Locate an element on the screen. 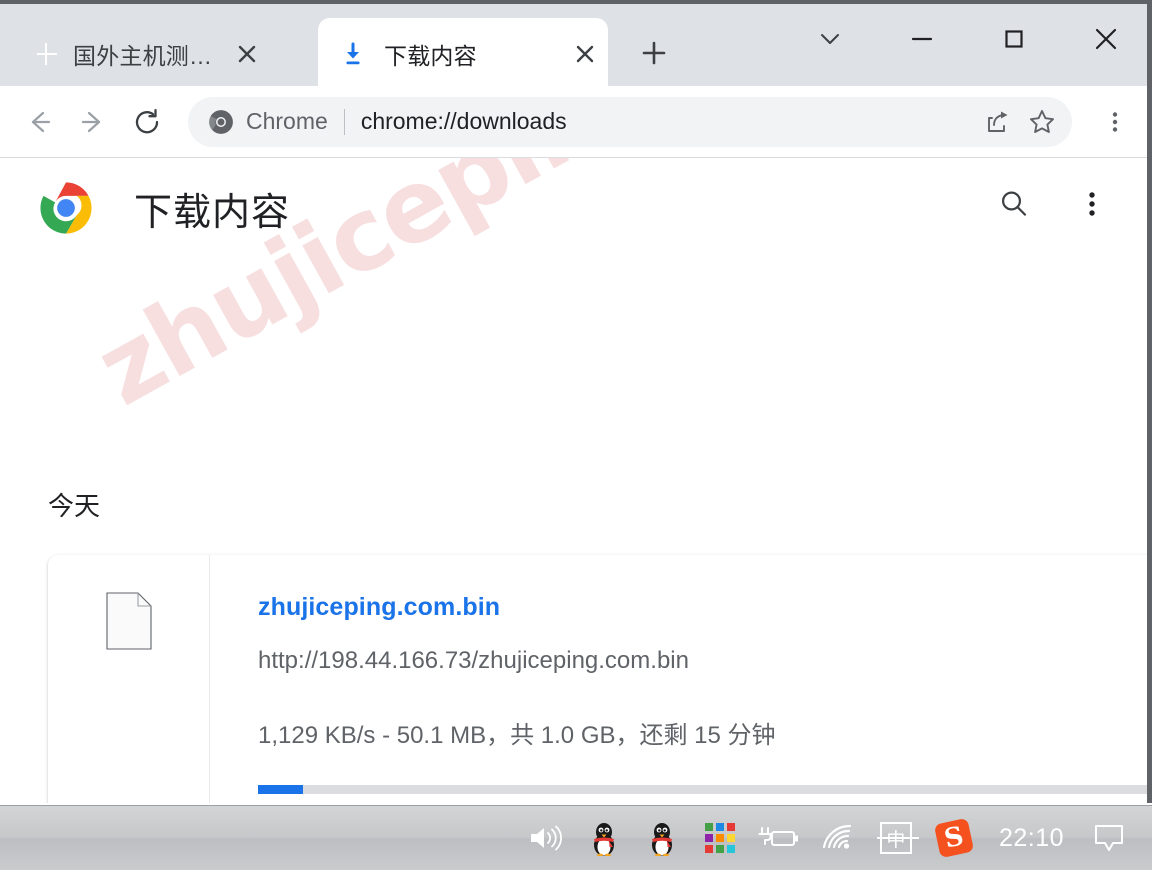 The height and width of the screenshot is (870, 1152). omnibox-url-text: chrome://downloads is located at coordinates (668, 121).